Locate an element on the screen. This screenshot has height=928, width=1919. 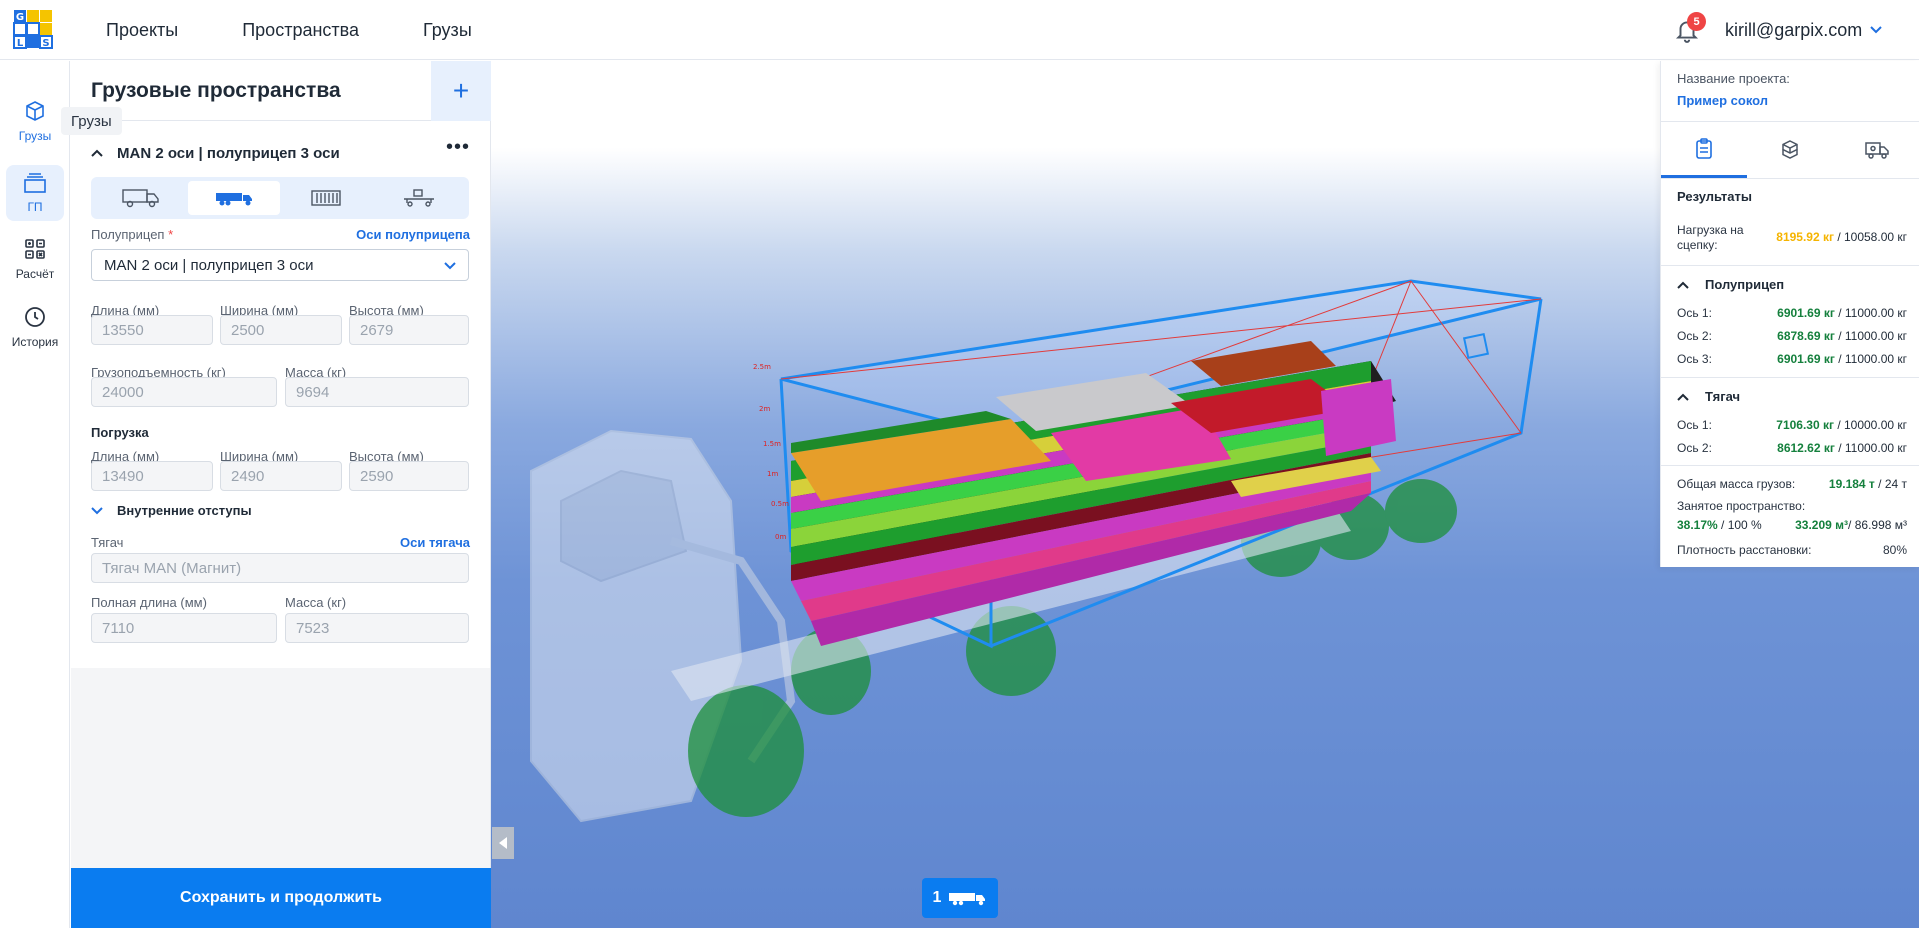
total-mass-value: 19.184 т / 24 т is located at coordinates (1868, 484).